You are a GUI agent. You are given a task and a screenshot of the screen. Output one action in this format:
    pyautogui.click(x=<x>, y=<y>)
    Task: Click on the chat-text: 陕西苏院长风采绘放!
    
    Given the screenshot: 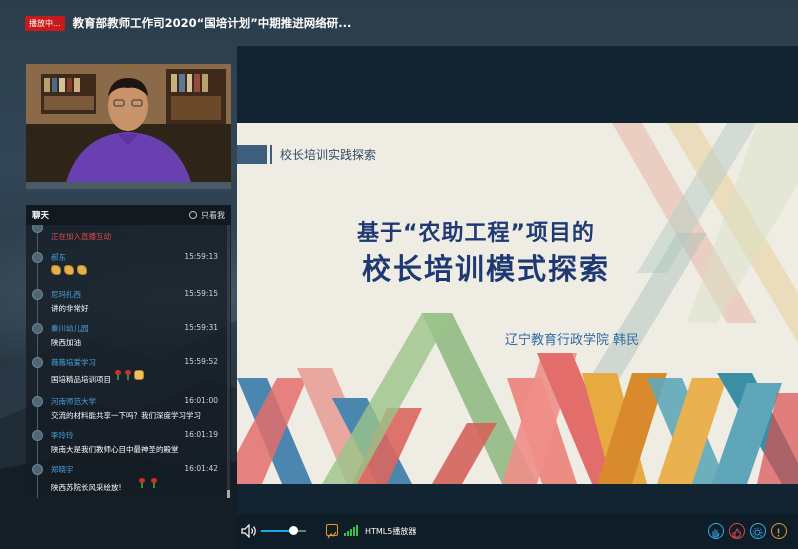 What is the action you would take?
    pyautogui.click(x=86, y=487)
    